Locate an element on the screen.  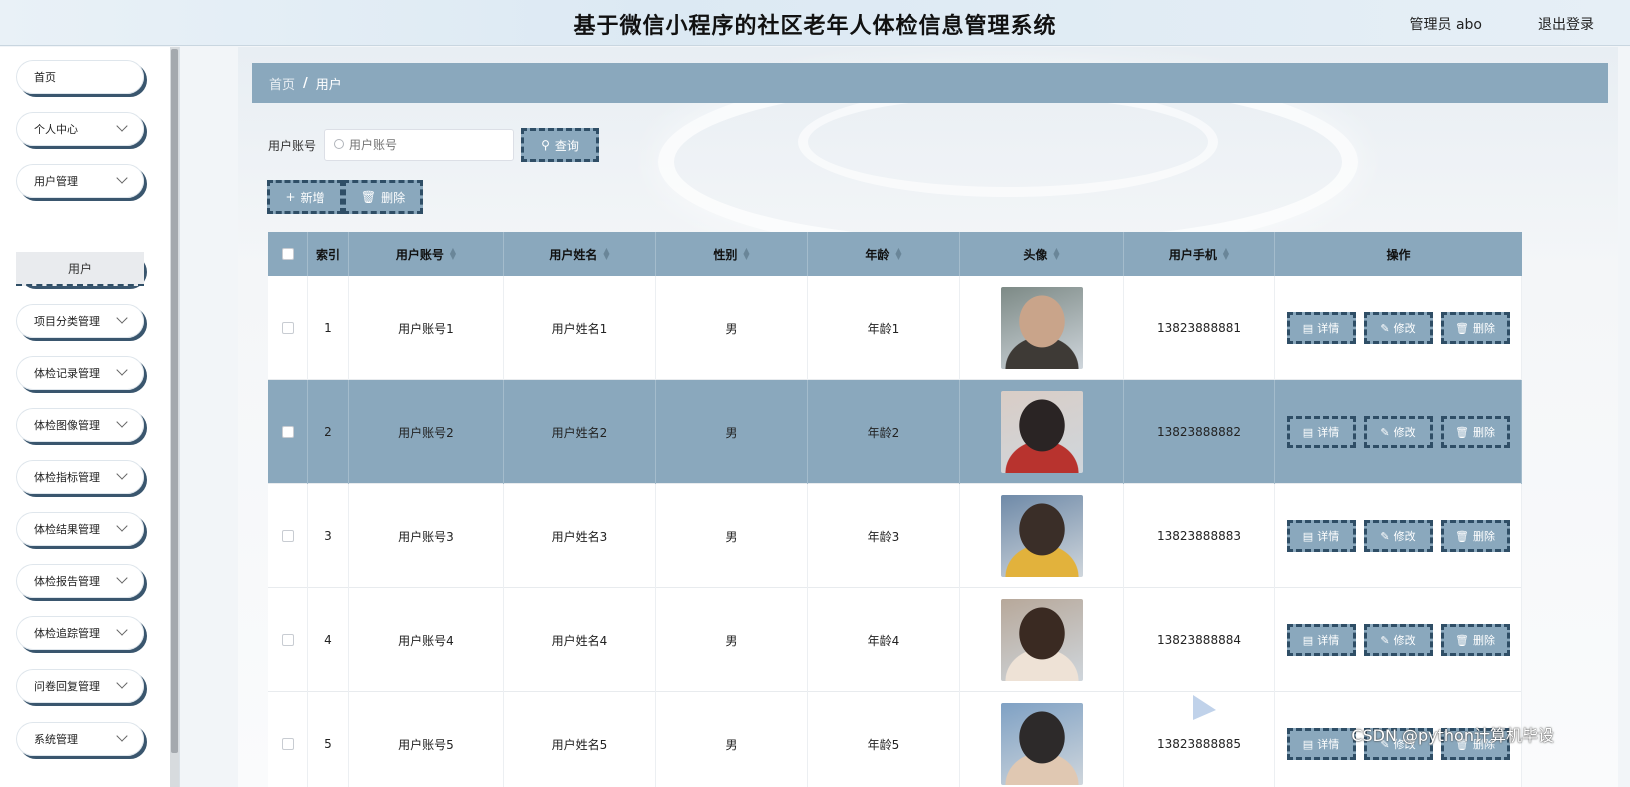
cell-phone: 13823888883 is located at coordinates (1199, 536).